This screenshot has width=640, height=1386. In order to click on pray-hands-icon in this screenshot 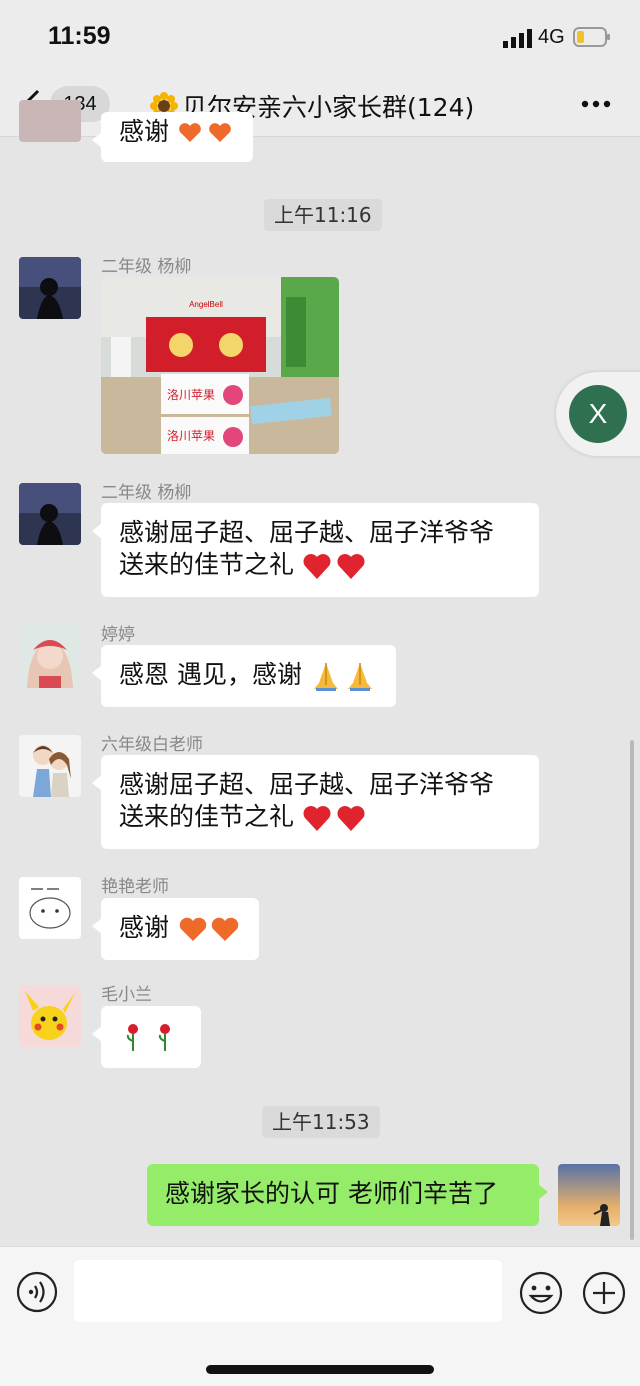, I will do `click(342, 677)`.